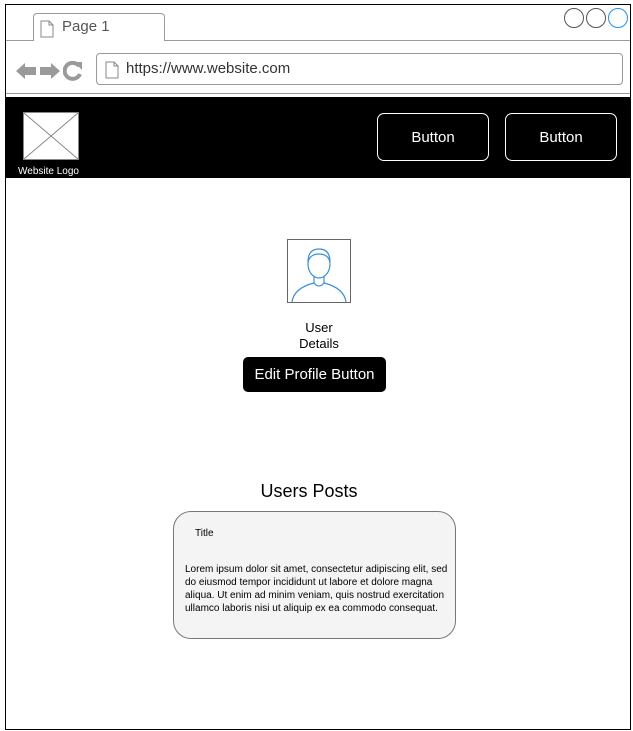 The height and width of the screenshot is (731, 633). What do you see at coordinates (359, 69) in the screenshot?
I see `address-bar: https://www.website.com` at bounding box center [359, 69].